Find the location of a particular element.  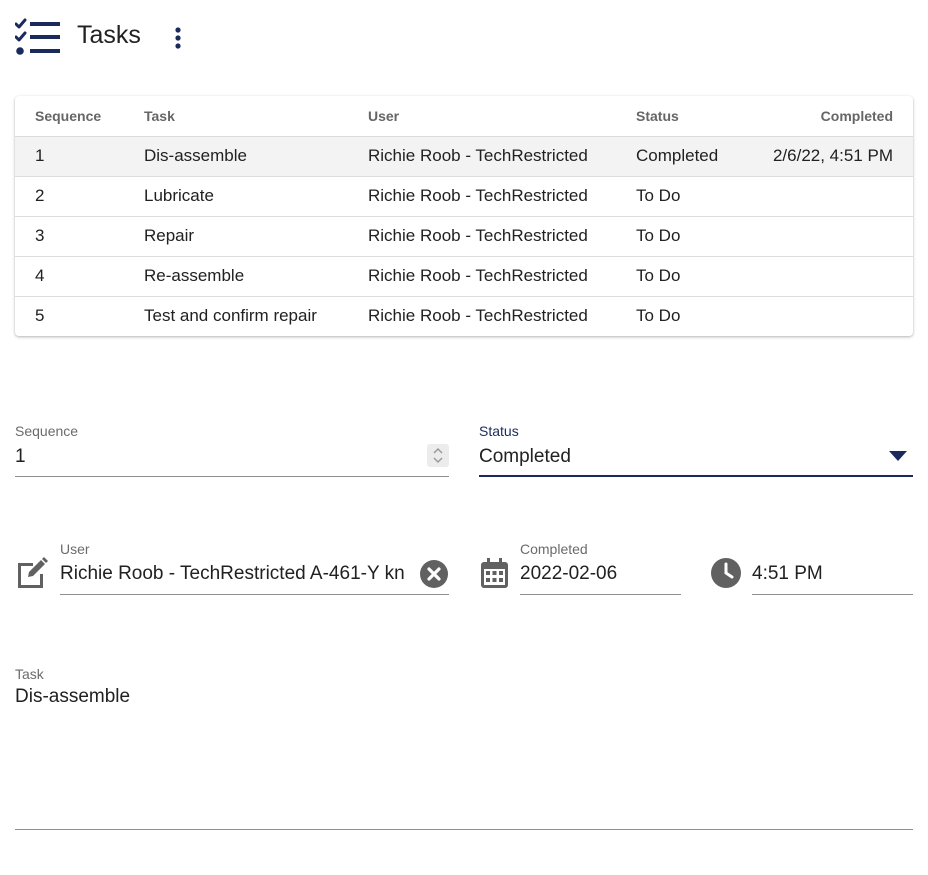

task-label: Task is located at coordinates (29, 674).